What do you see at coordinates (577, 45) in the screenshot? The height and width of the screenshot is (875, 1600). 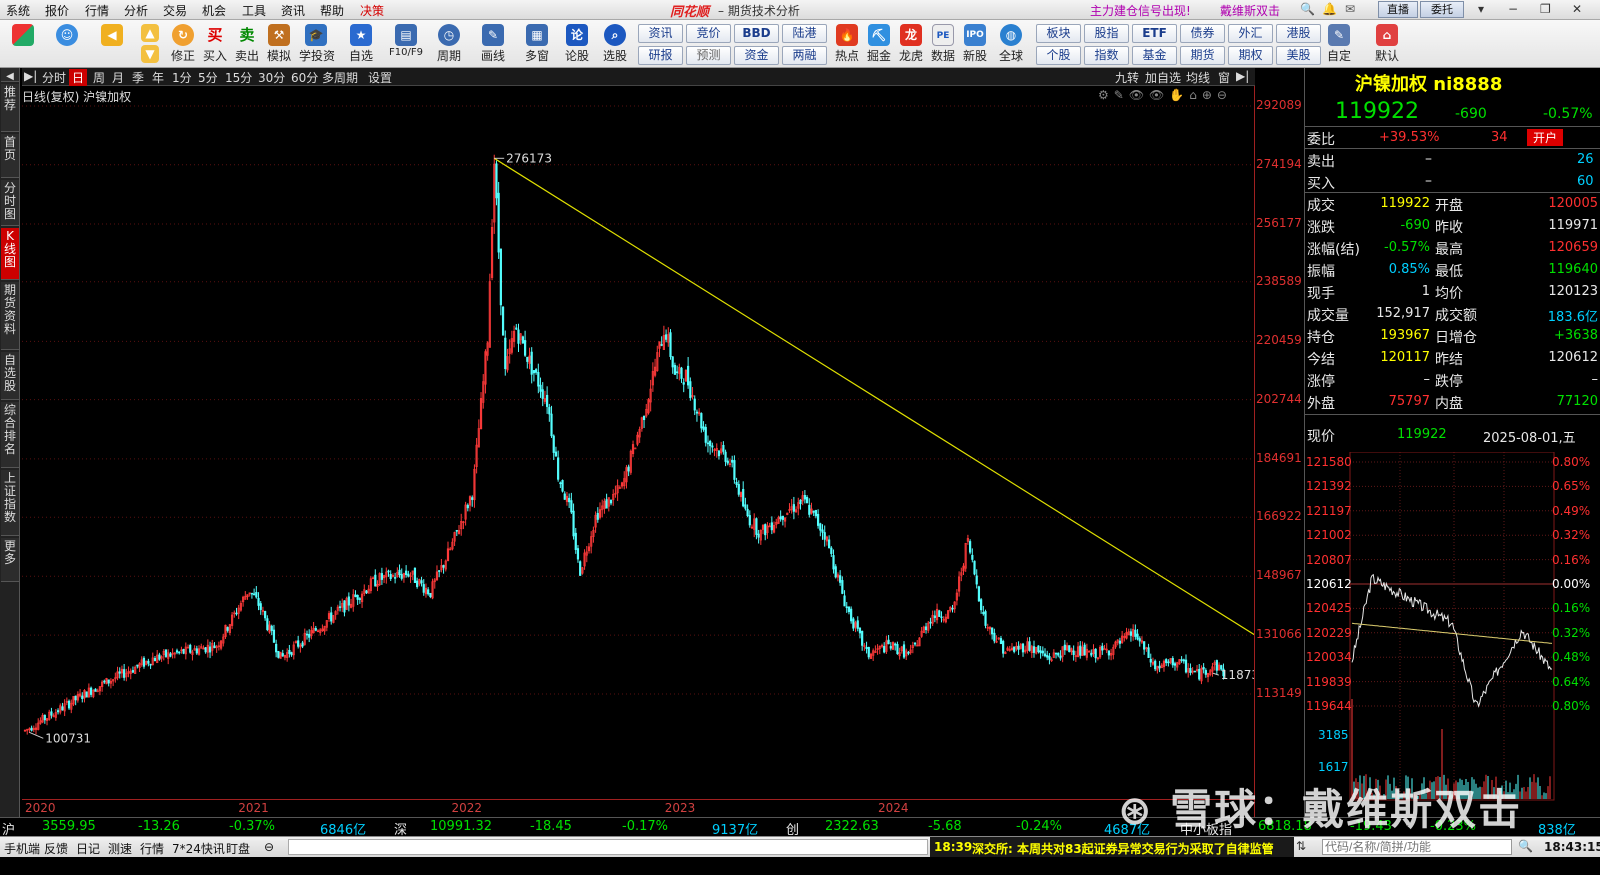 I see `forum-button: 论论股` at bounding box center [577, 45].